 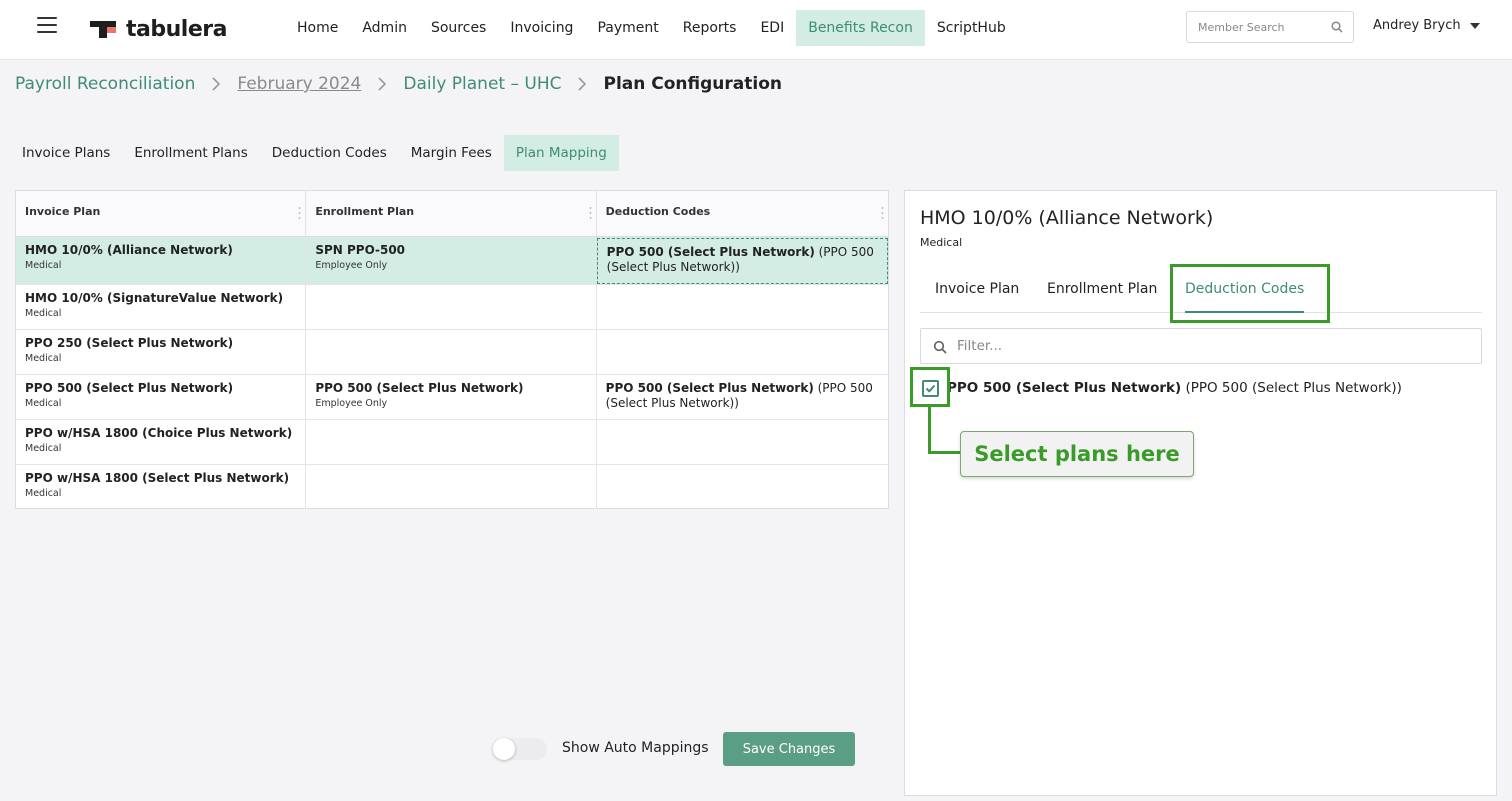 I want to click on cell-invoice-plan: PPO 500 (Select Plus Network) Medical, so click(x=161, y=397).